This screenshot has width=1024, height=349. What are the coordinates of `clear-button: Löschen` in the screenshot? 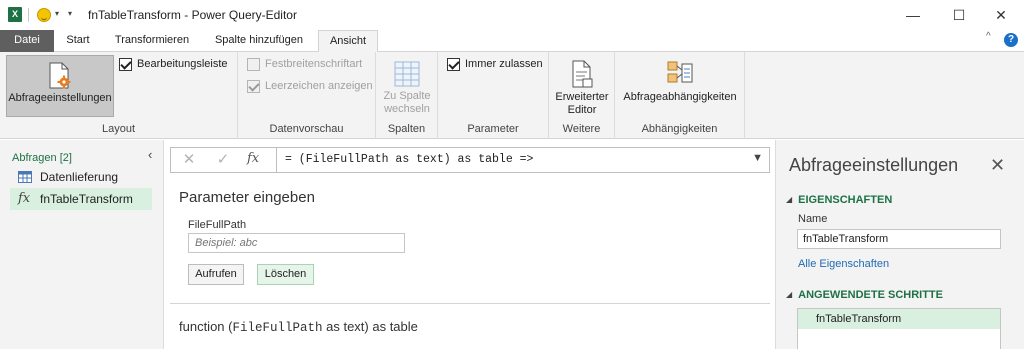 It's located at (285, 274).